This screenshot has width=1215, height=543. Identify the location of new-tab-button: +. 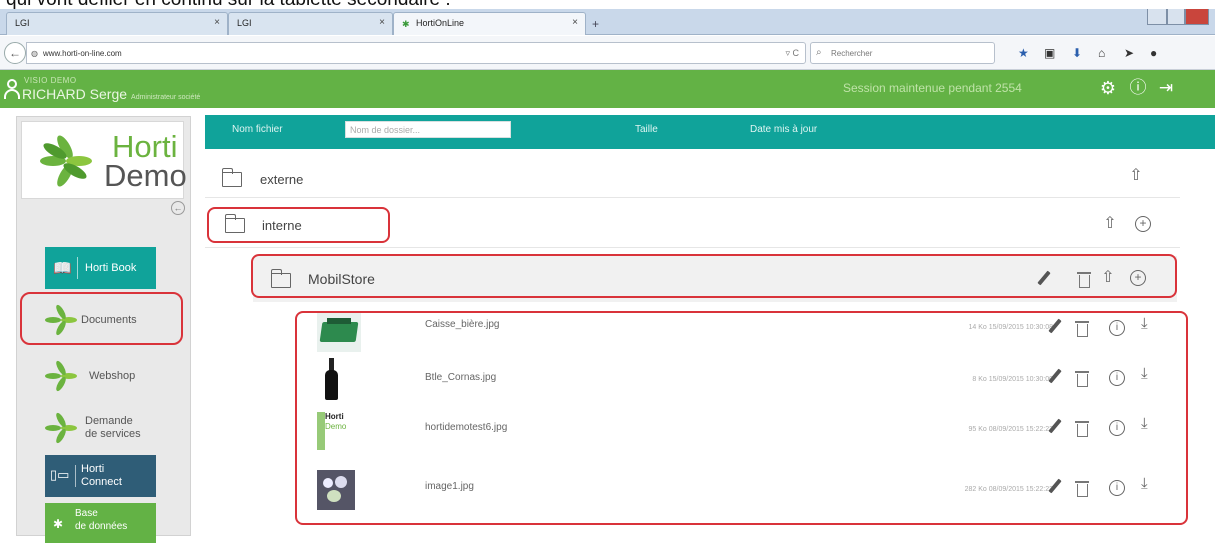
(595, 24).